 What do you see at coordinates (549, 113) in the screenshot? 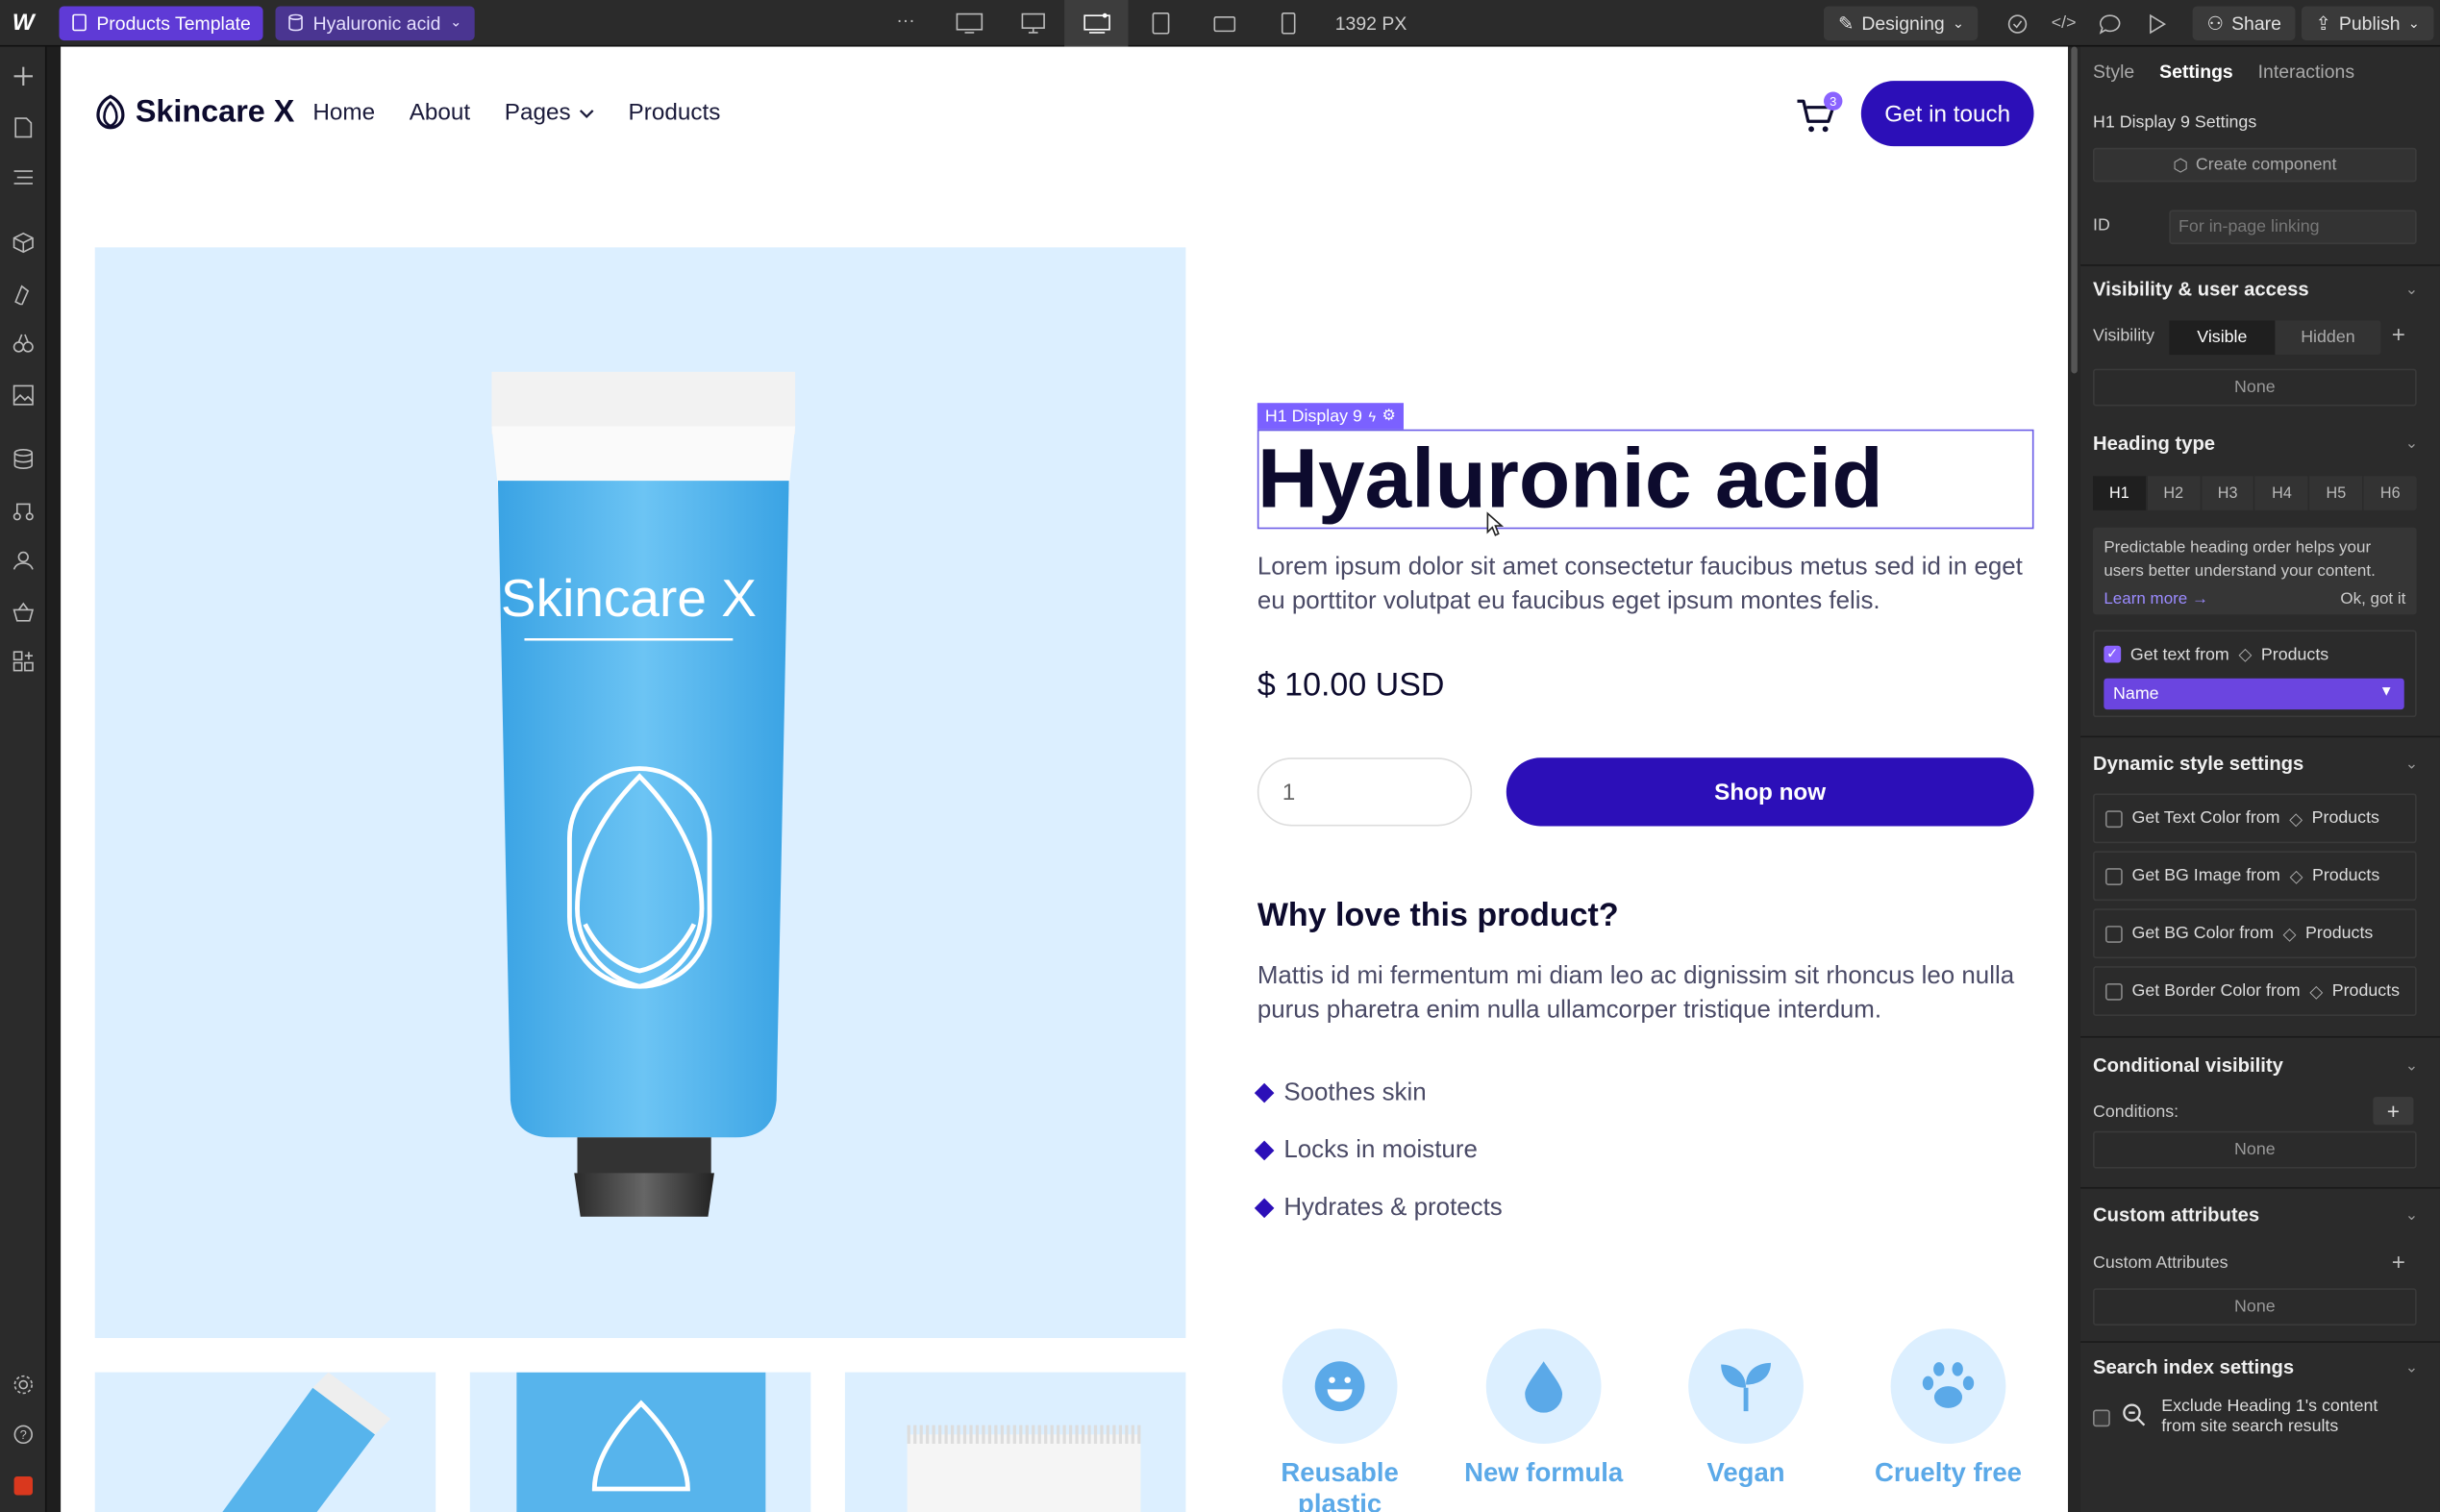
I see `nav-link-pages: Pages` at bounding box center [549, 113].